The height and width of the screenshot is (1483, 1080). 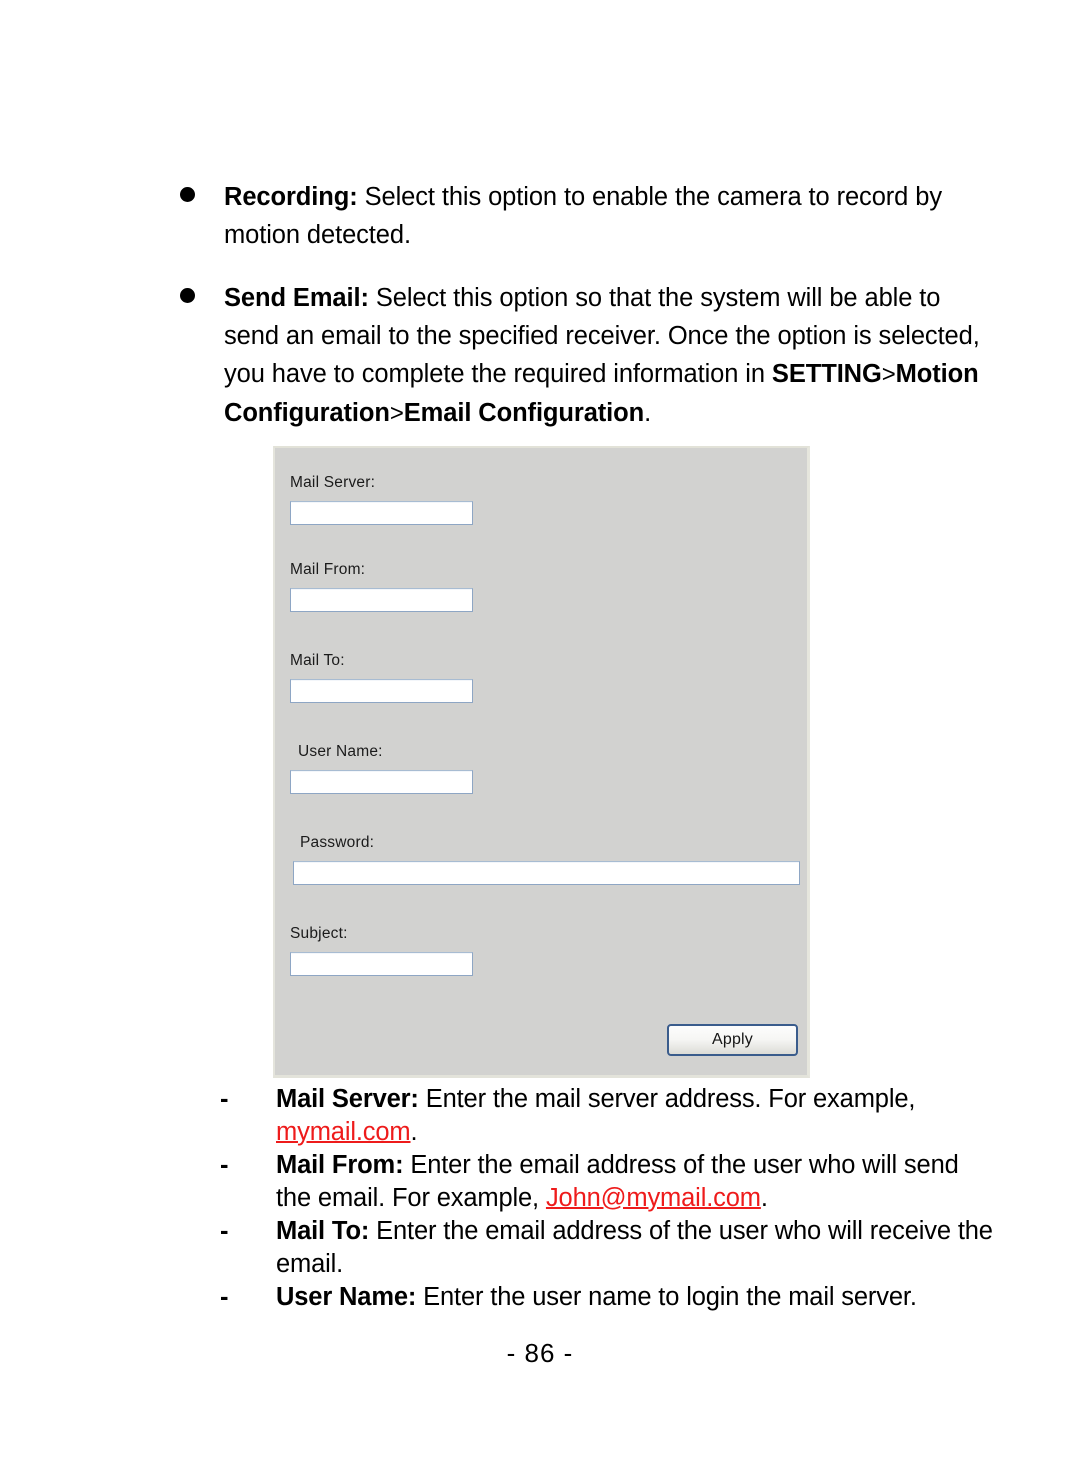 I want to click on link-mymail-com: mymail.com, so click(x=343, y=1132).